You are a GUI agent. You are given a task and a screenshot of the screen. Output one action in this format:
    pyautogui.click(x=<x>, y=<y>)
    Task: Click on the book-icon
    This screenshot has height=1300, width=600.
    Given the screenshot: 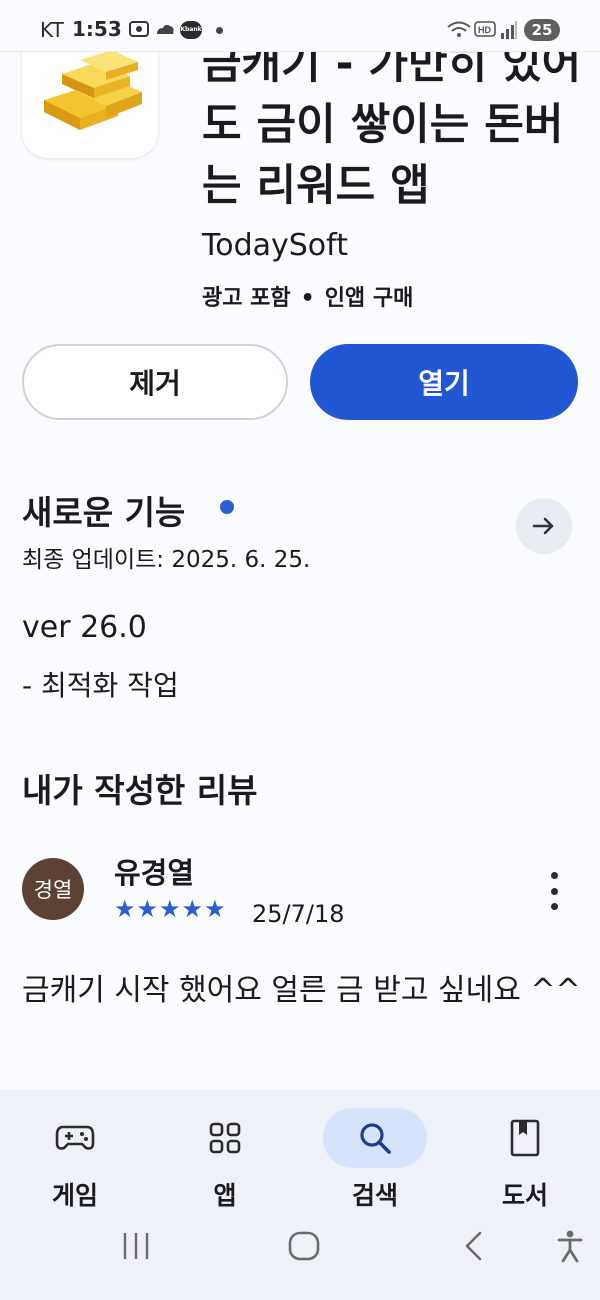 What is the action you would take?
    pyautogui.click(x=525, y=1138)
    